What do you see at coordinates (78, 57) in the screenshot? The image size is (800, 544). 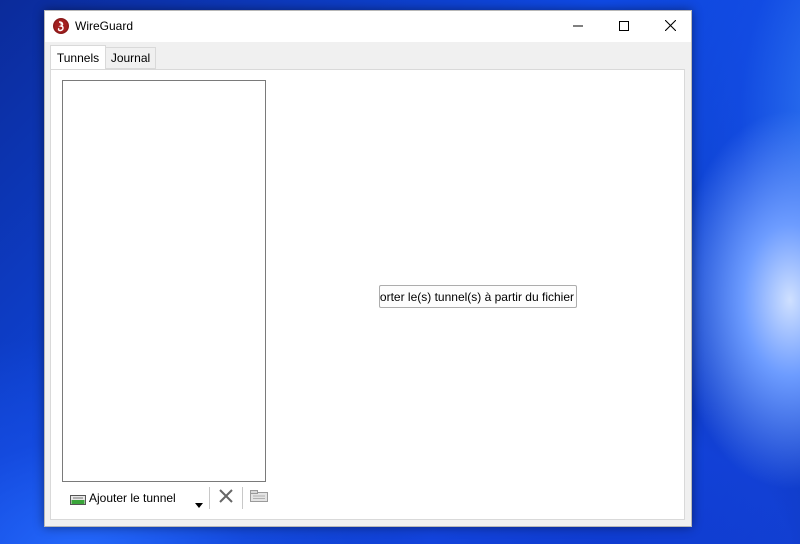 I see `tab-tunnels: Tunnels` at bounding box center [78, 57].